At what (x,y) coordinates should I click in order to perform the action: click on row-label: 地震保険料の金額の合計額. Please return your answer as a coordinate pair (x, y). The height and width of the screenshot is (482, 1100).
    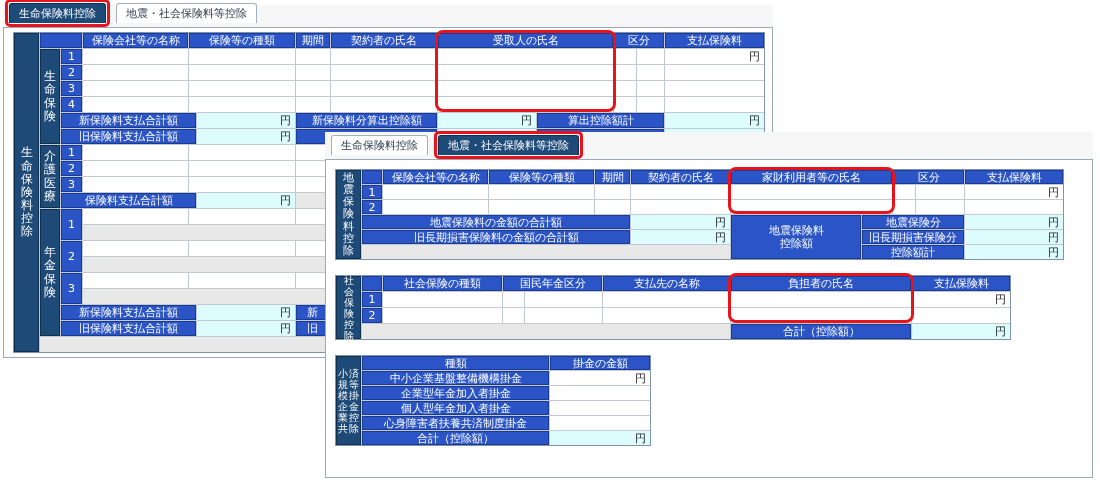
    Looking at the image, I should click on (496, 222).